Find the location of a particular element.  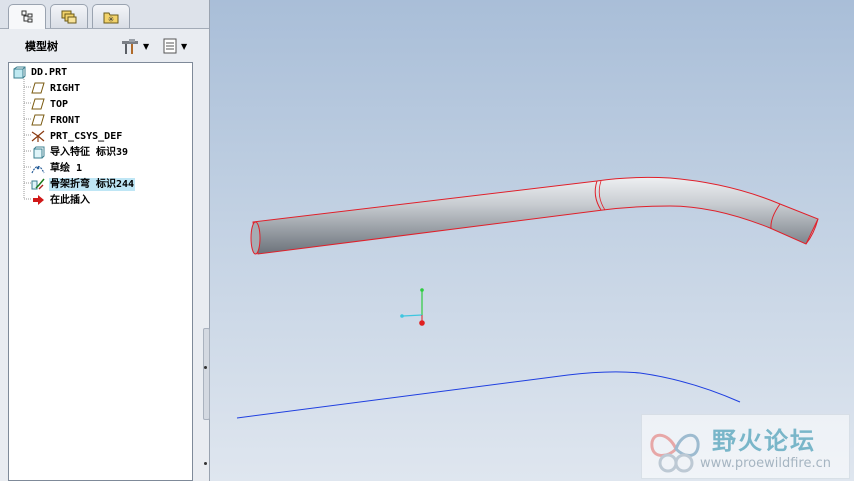

watermark: 野火论坛 www.proewildfire.cn is located at coordinates (745, 446).